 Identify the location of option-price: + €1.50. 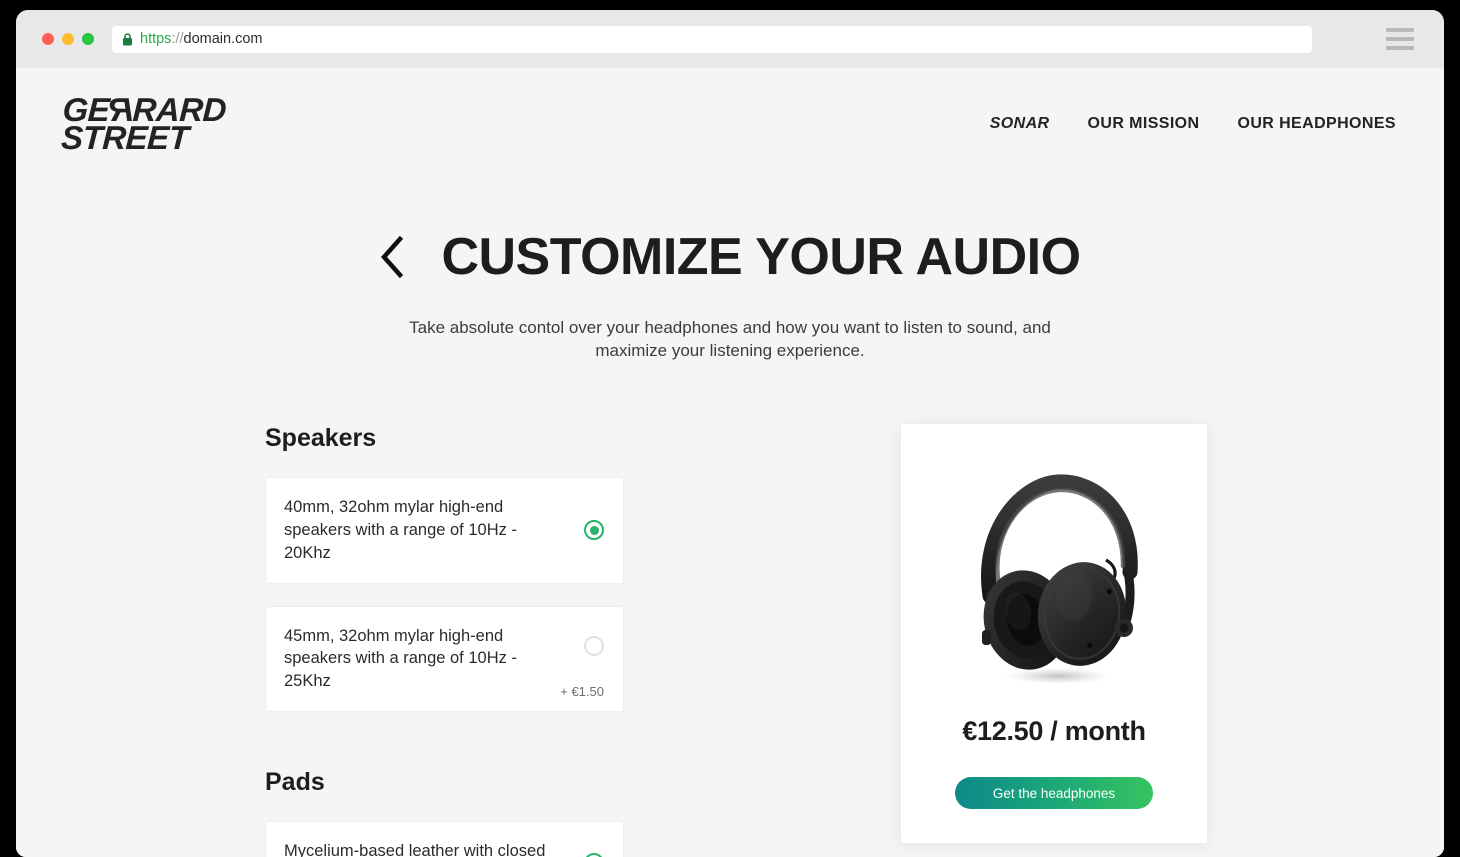
(582, 691).